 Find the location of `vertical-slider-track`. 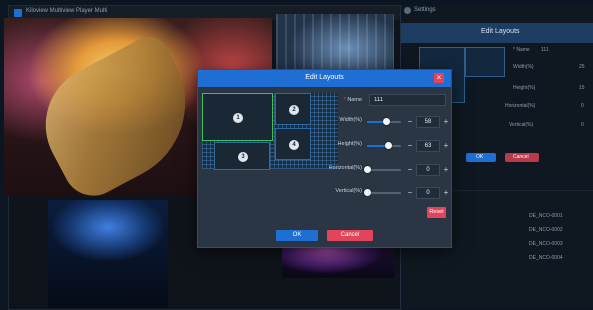

vertical-slider-track is located at coordinates (384, 193).